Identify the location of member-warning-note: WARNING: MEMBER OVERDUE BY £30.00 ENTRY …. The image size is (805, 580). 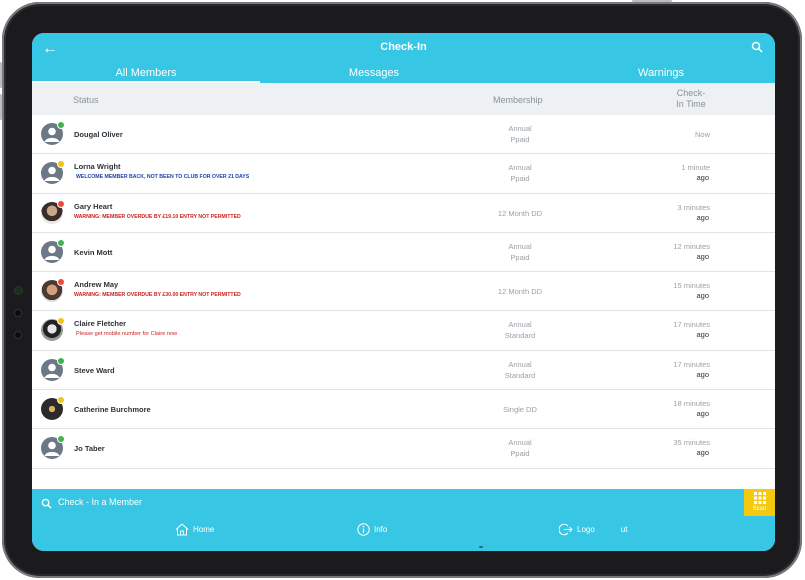
(157, 295).